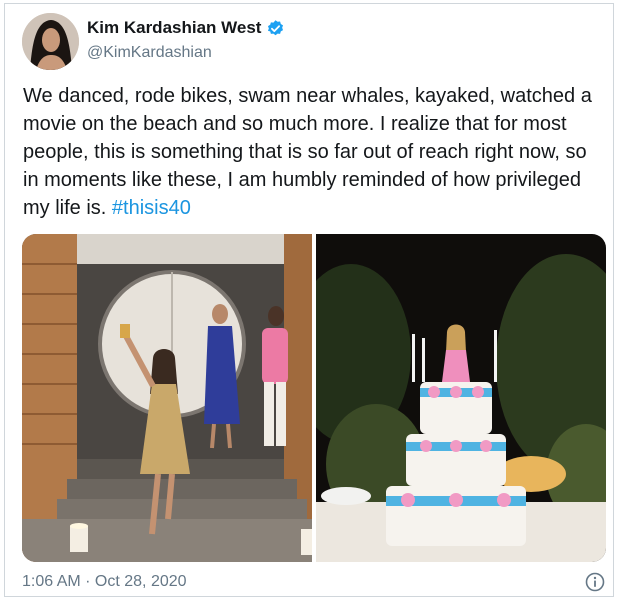  I want to click on display-name: Kim Kardashian West, so click(174, 28).